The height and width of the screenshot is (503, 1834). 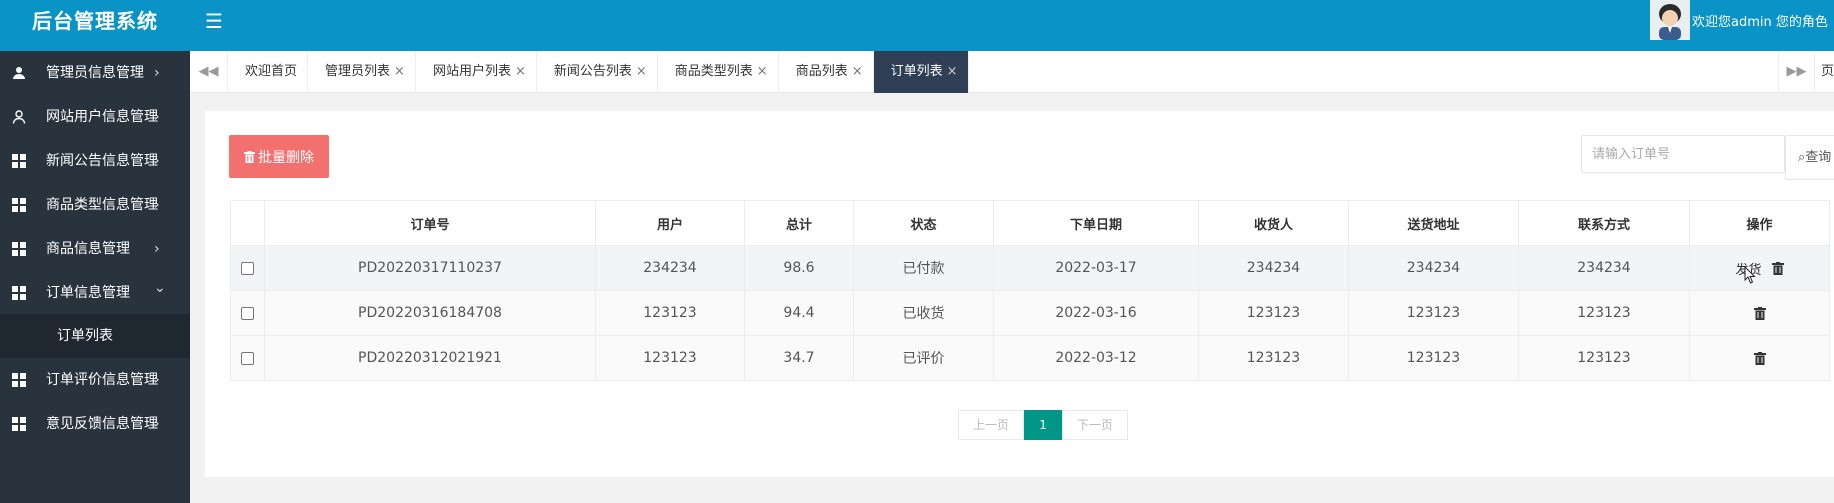 I want to click on sidebar-item-site-user-manage: 网站用户信息管理 ›, so click(x=95, y=117).